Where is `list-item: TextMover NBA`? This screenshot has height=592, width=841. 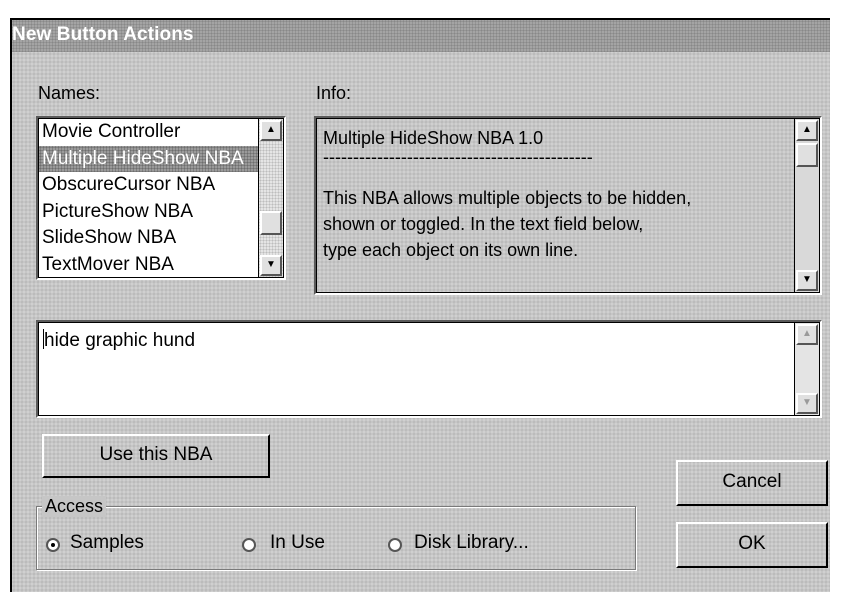 list-item: TextMover NBA is located at coordinates (148, 265).